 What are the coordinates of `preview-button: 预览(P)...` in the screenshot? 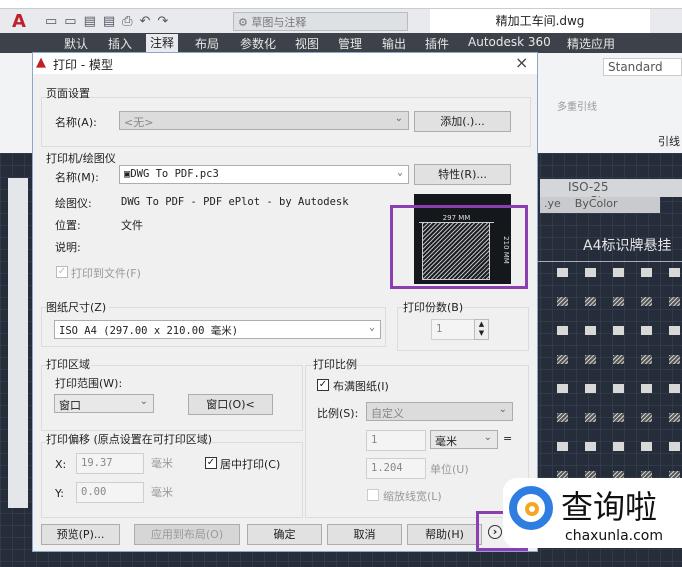 It's located at (80, 534).